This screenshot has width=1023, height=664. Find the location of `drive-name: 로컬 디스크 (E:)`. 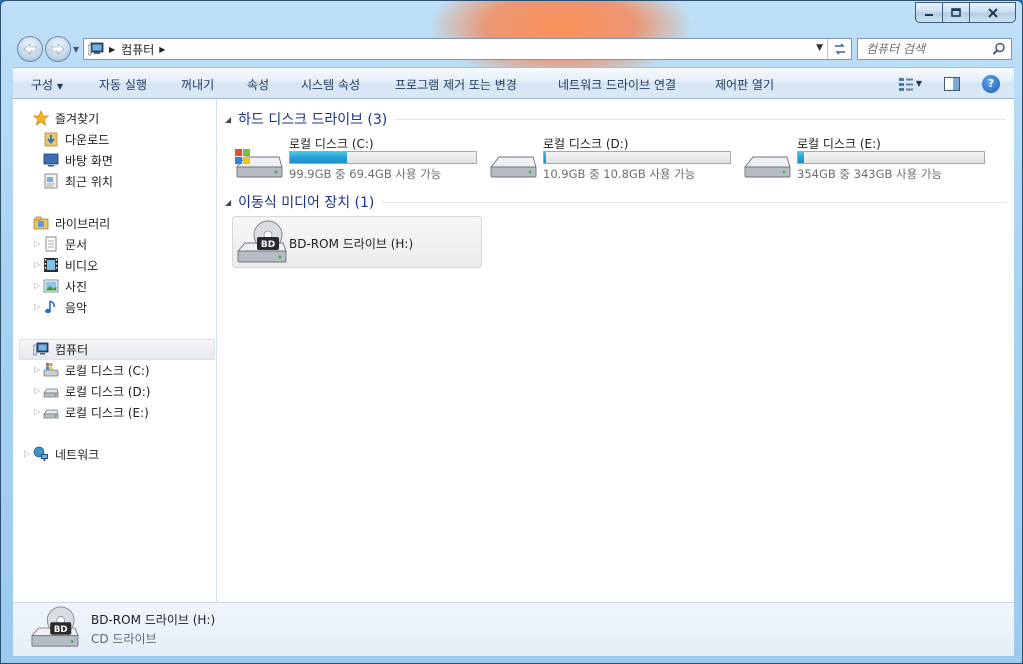

drive-name: 로컬 디스크 (E:) is located at coordinates (839, 144).